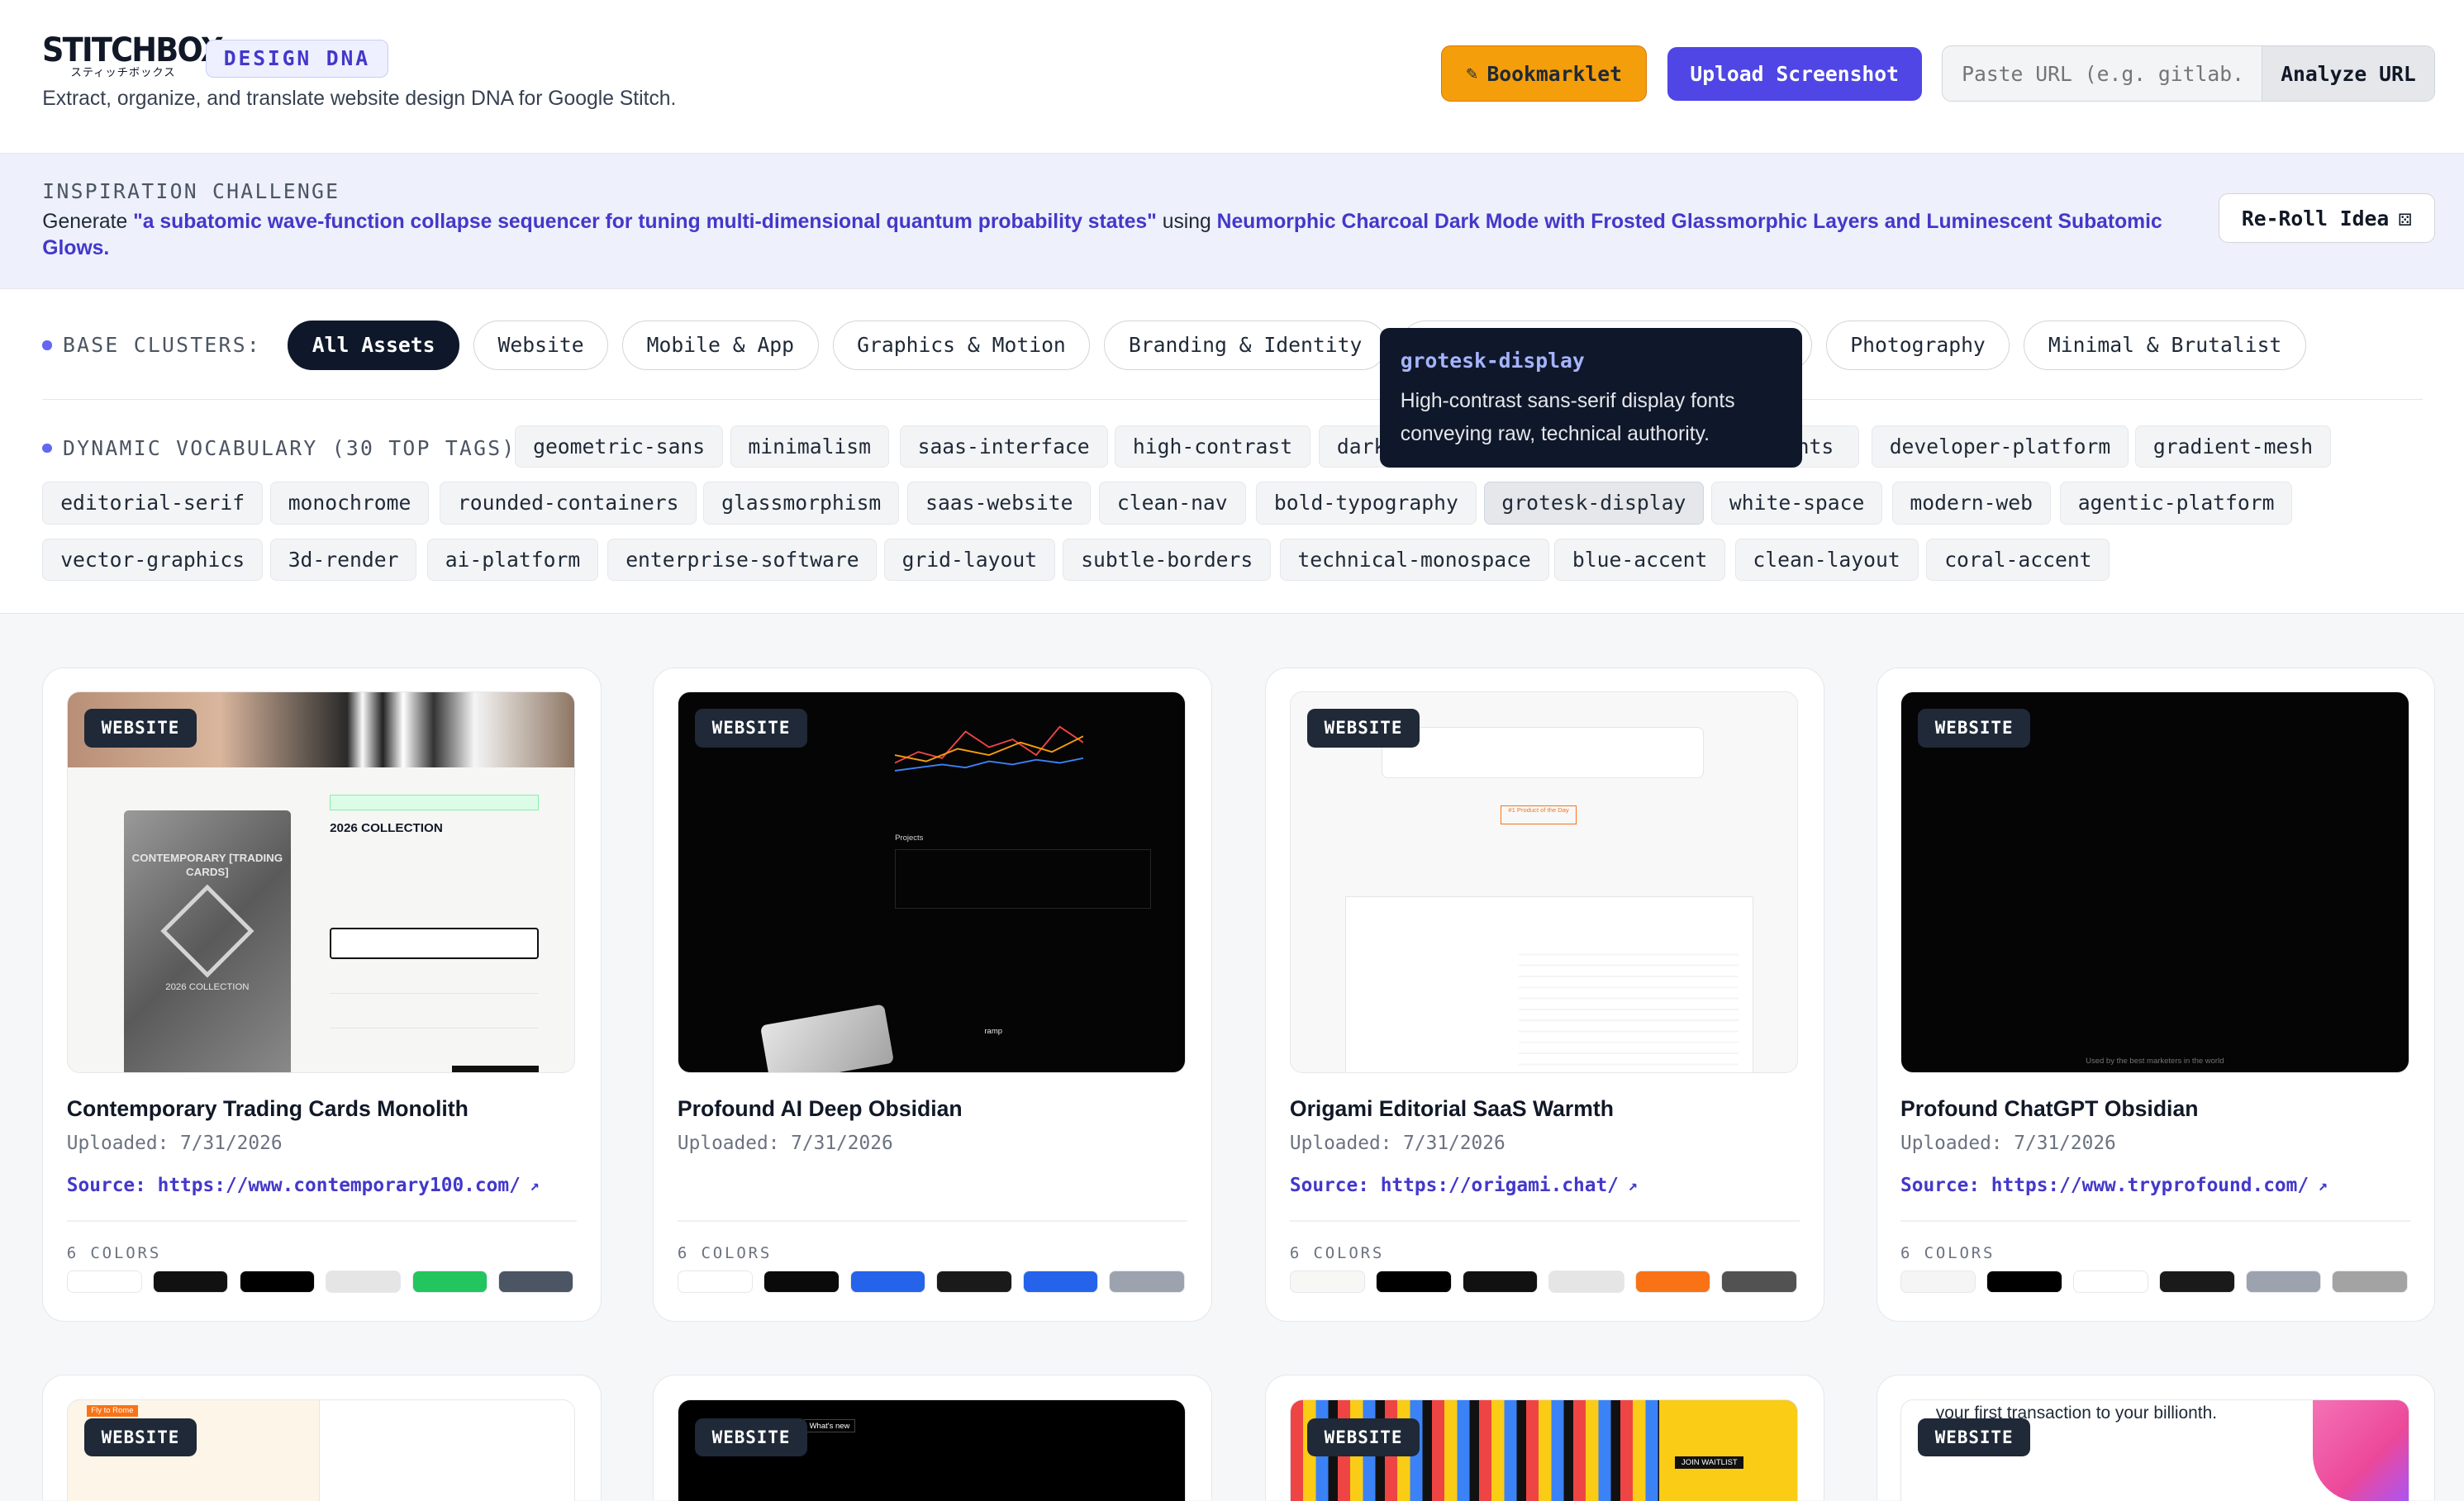 The height and width of the screenshot is (1501, 2464). Describe the element at coordinates (1172, 503) in the screenshot. I see `tag-clean-nav: clean-nav` at that location.